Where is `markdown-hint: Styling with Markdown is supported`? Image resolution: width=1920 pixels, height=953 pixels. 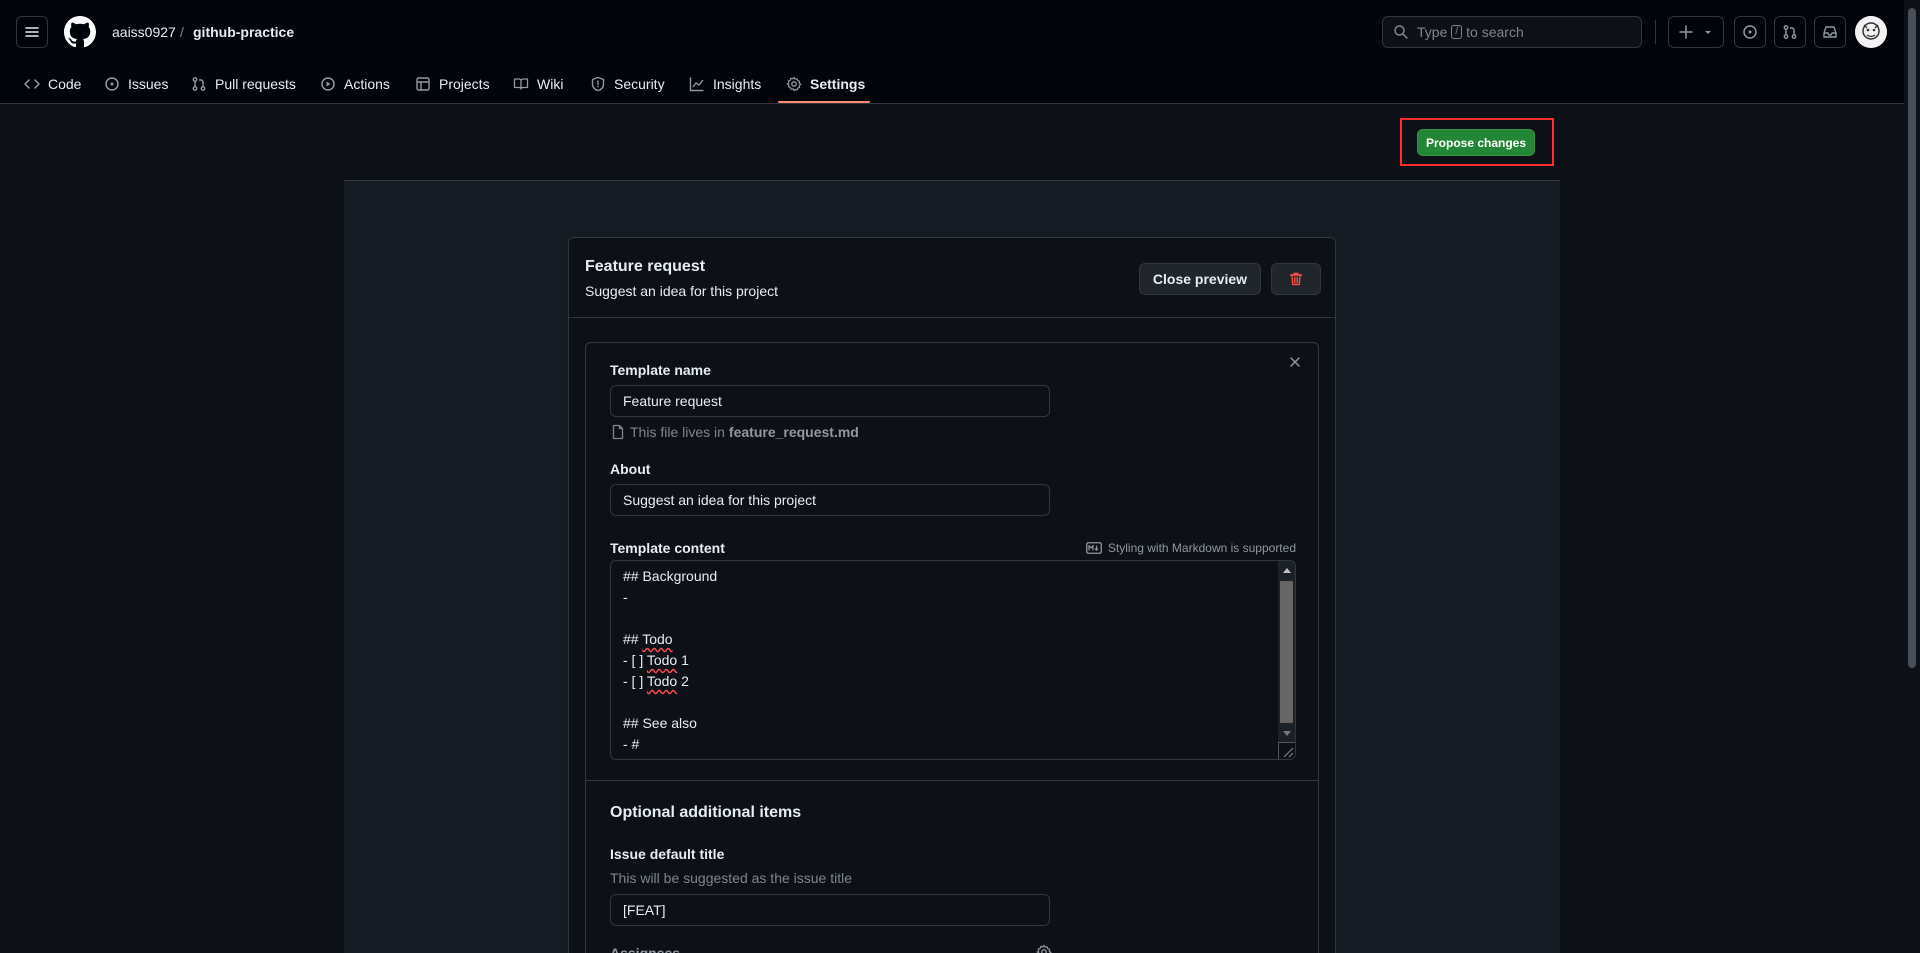 markdown-hint: Styling with Markdown is supported is located at coordinates (1188, 548).